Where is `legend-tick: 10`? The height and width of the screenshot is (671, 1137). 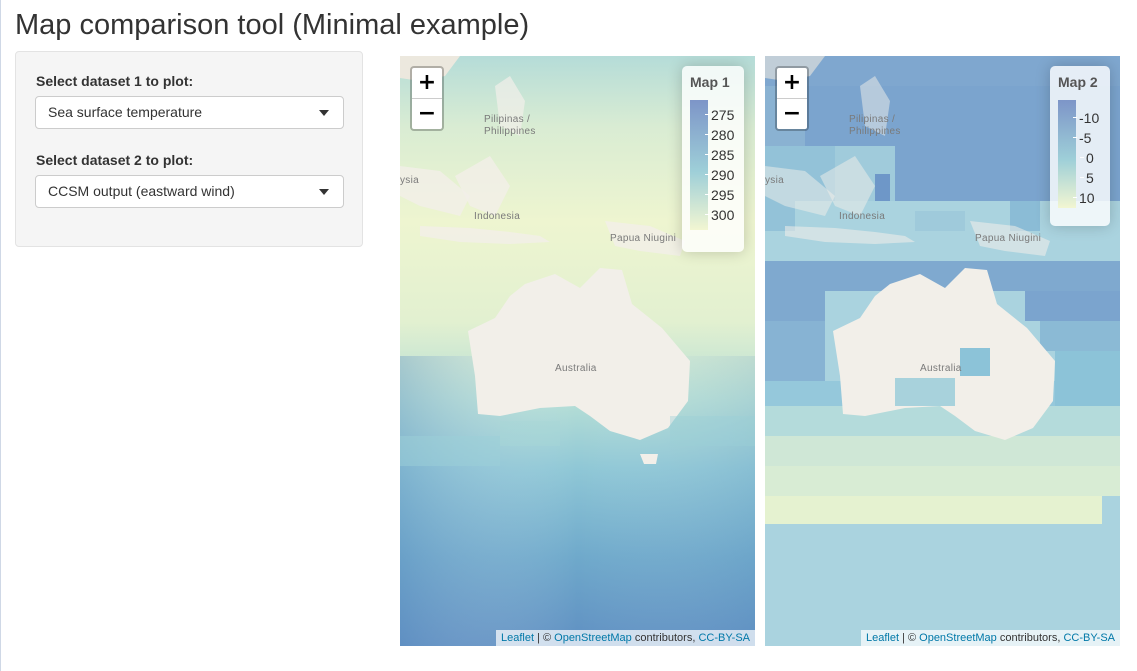 legend-tick: 10 is located at coordinates (1084, 198).